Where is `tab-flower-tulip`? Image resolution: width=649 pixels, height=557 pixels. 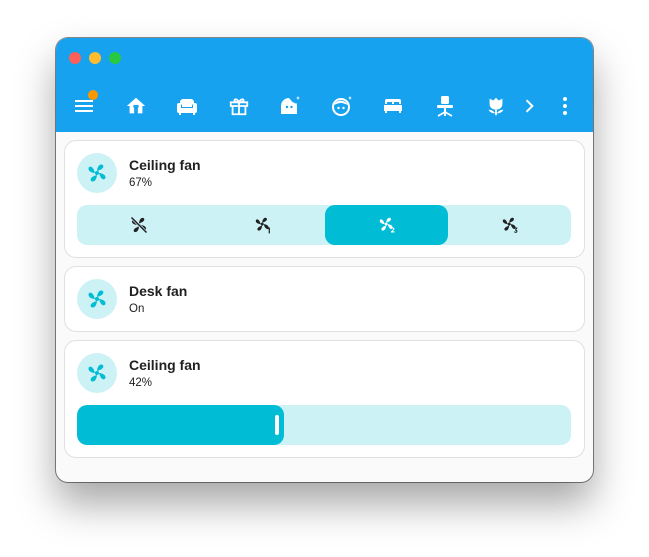
tab-flower-tulip is located at coordinates (496, 106).